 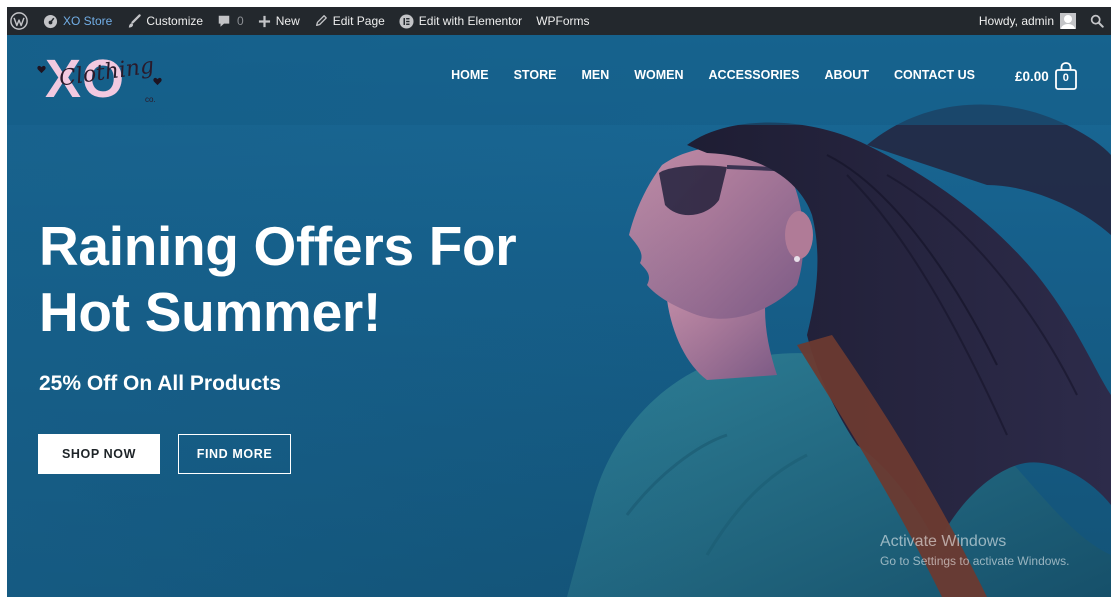 I want to click on customize-label: Customize, so click(x=175, y=21).